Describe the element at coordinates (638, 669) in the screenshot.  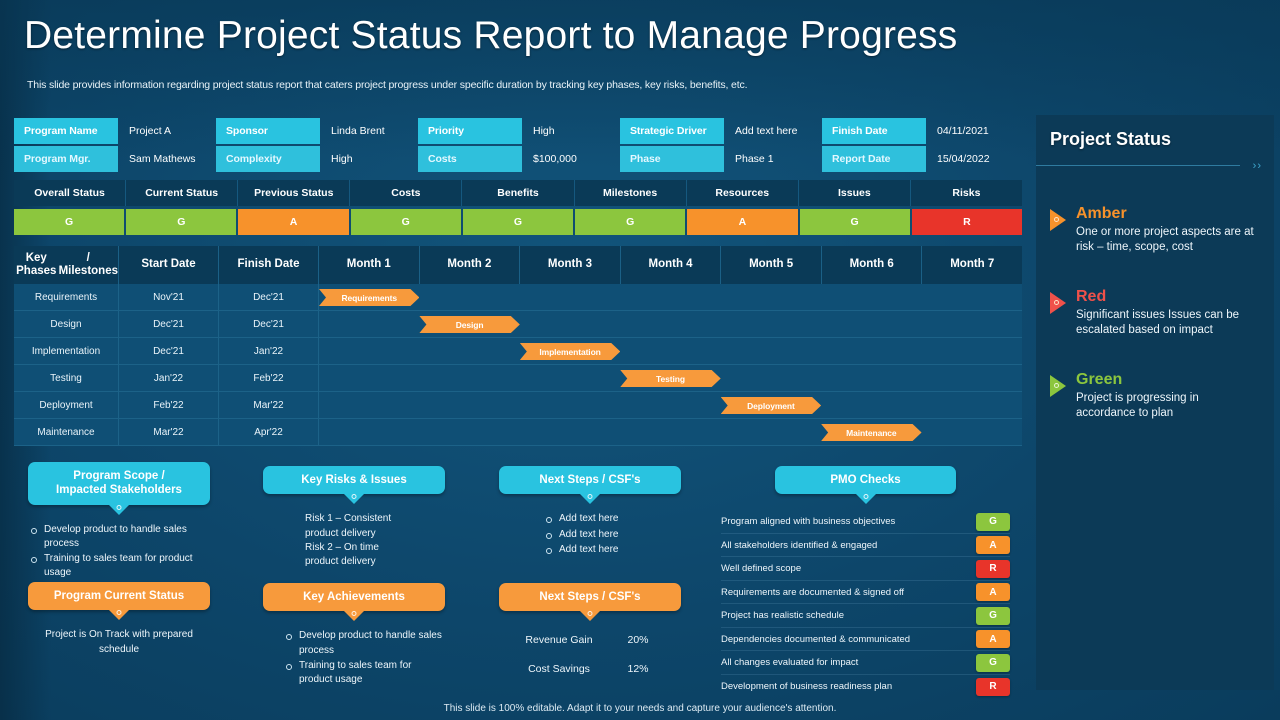
I see `benefit-metric-value-1: 12%` at that location.